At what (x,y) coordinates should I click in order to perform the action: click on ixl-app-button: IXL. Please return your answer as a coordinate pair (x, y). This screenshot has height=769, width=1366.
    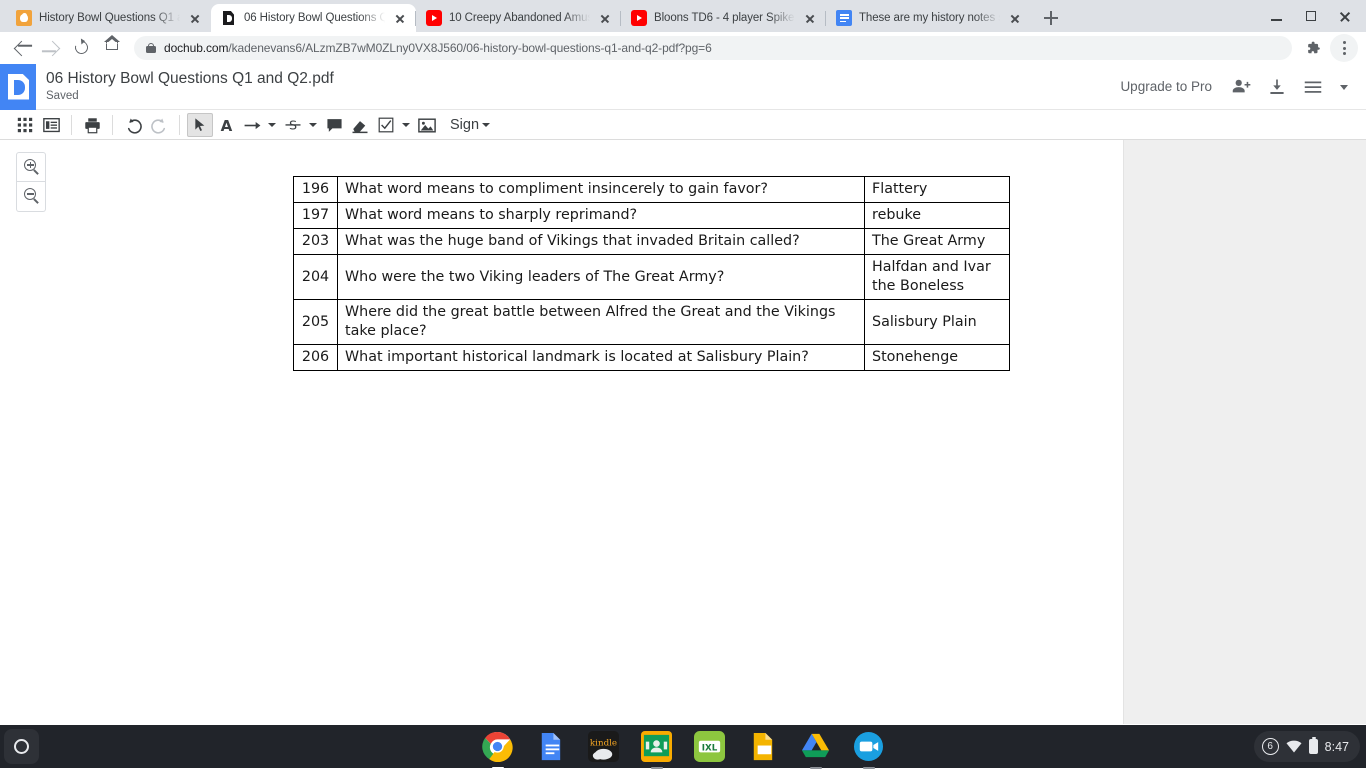
    Looking at the image, I should click on (709, 746).